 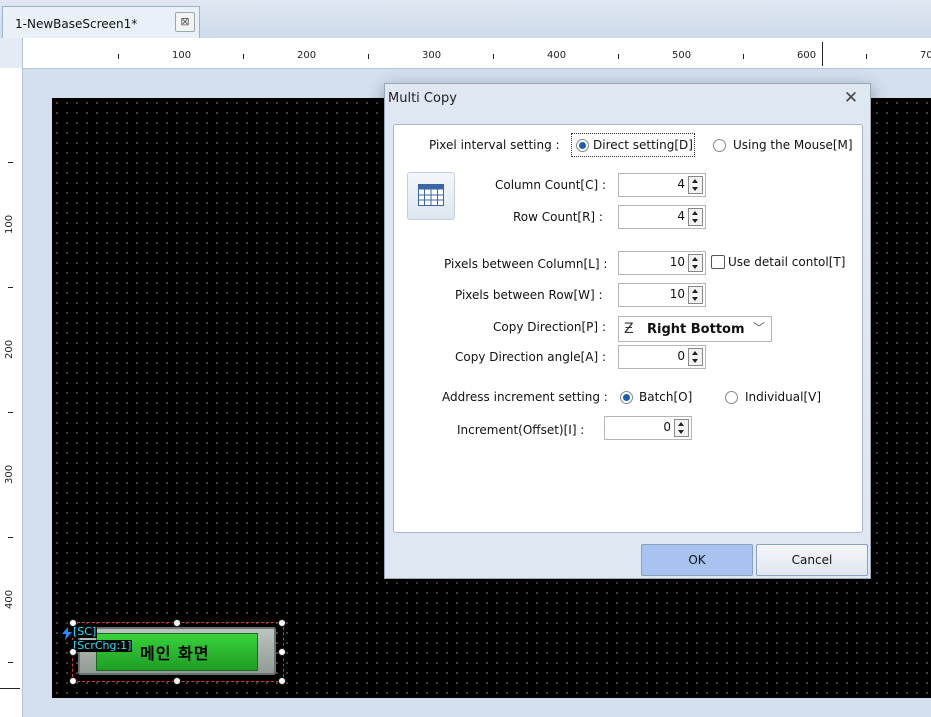 I want to click on pixels-between-row-value: 10, so click(x=677, y=294).